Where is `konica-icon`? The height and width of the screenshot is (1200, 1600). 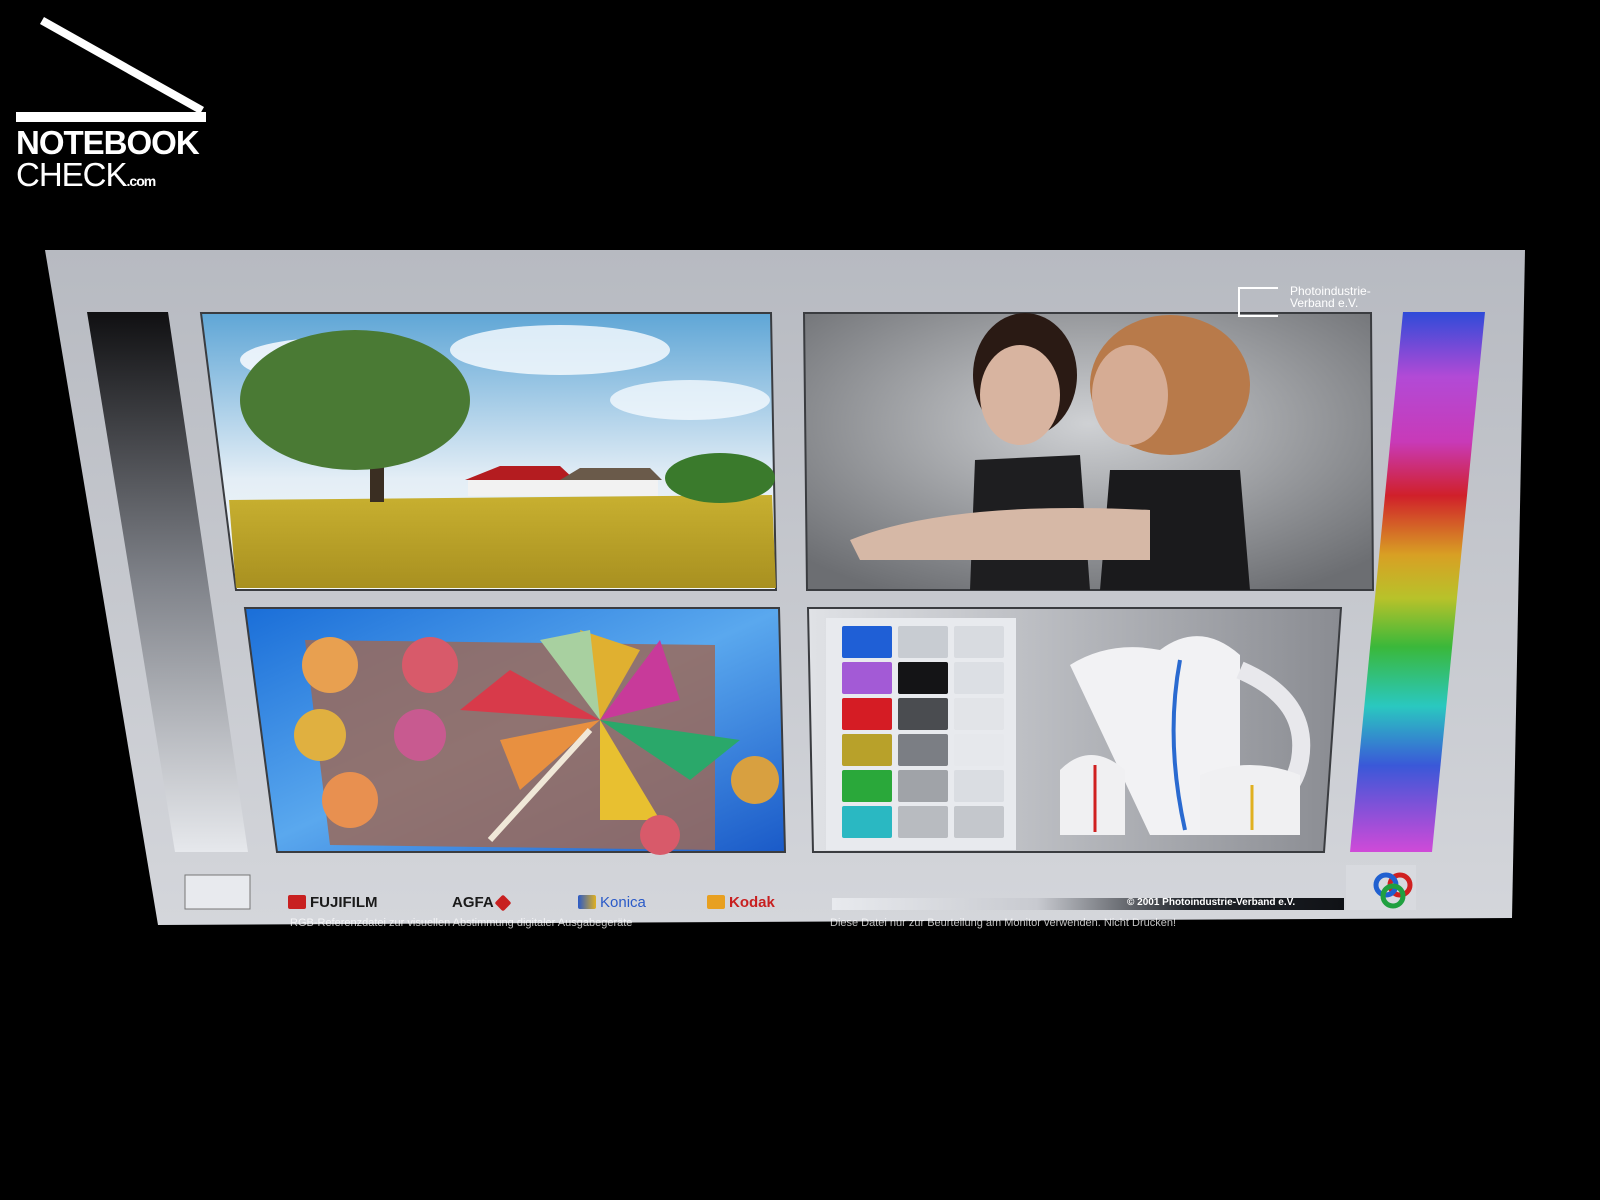
konica-icon is located at coordinates (587, 902).